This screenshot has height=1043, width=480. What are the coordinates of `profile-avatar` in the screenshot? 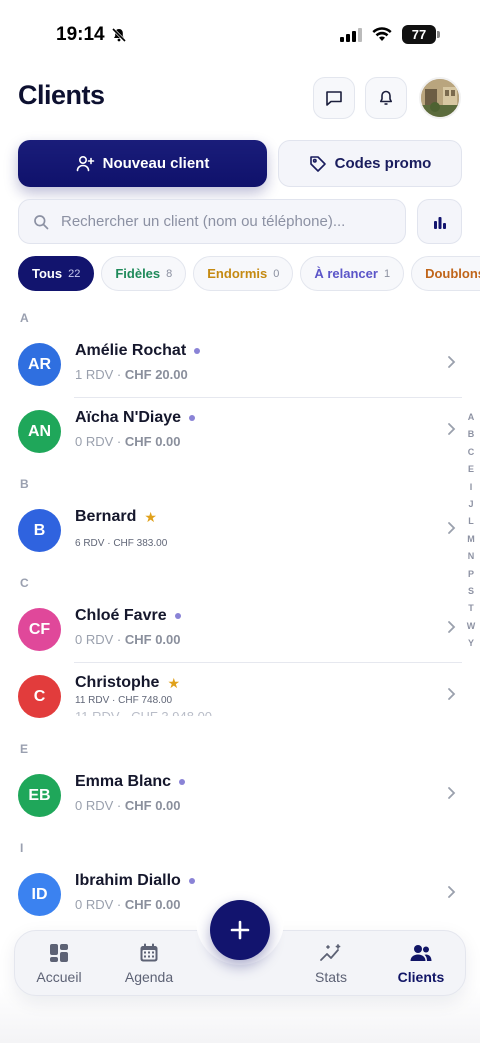 It's located at (440, 98).